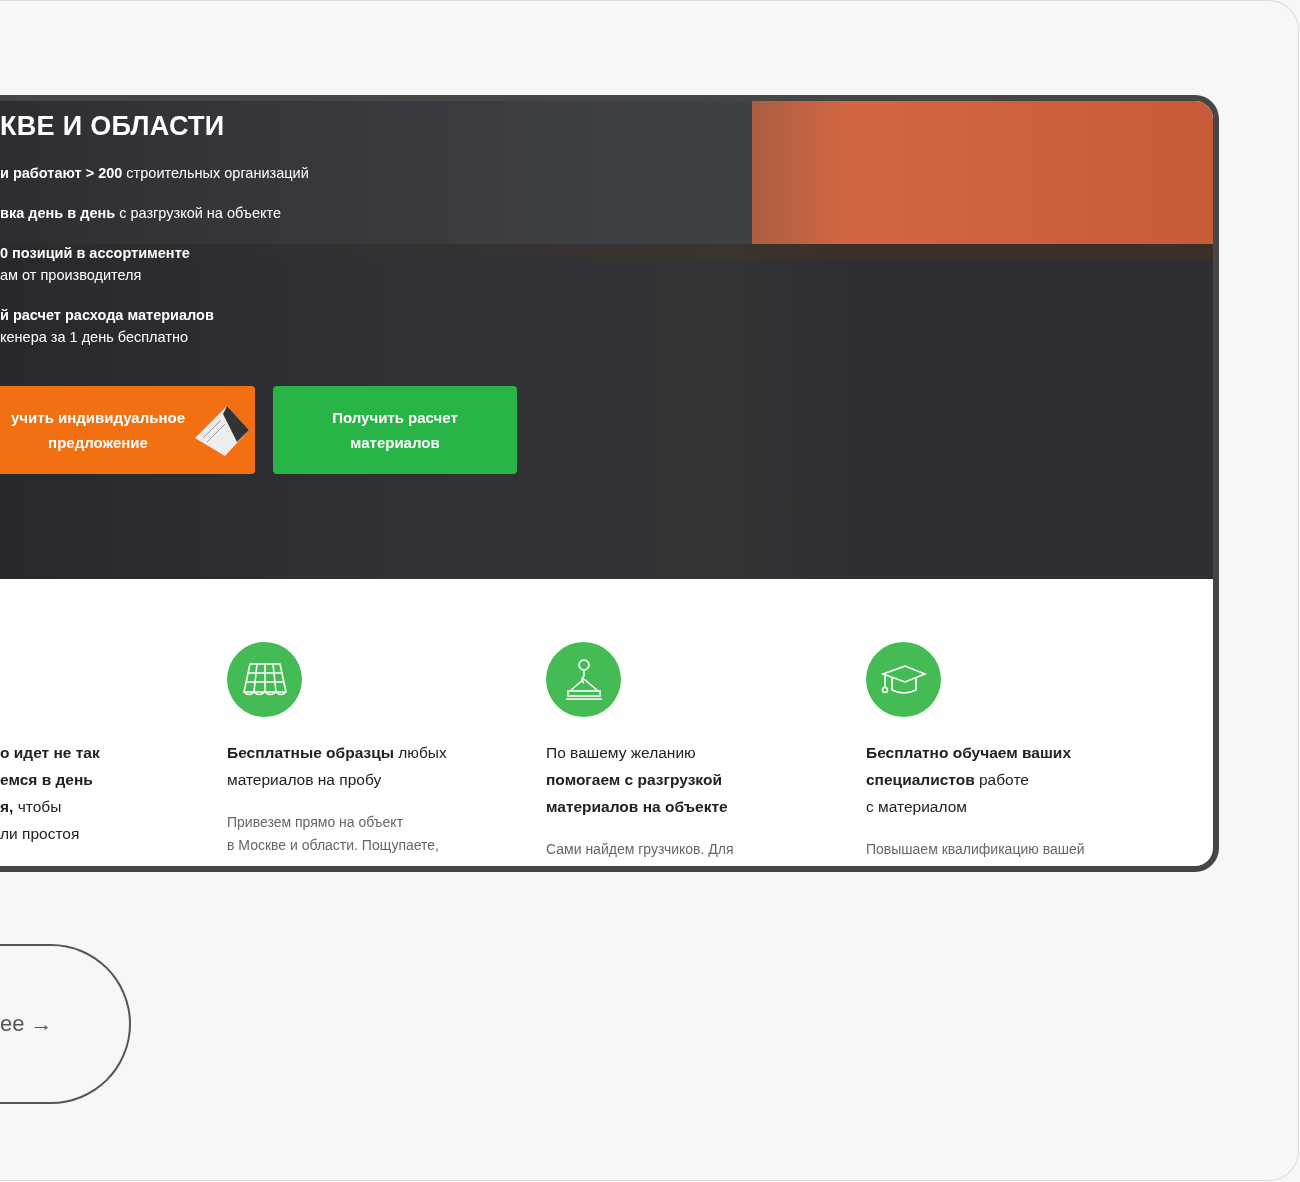  What do you see at coordinates (333, 834) in the screenshot?
I see `feature-description: Привезем прямо на объект в Москве и области. Пощупаете,` at bounding box center [333, 834].